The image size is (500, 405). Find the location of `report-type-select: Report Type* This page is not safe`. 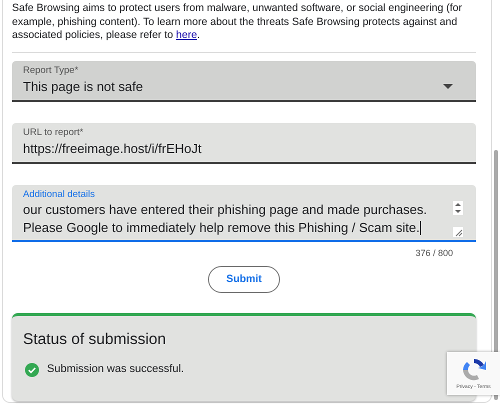

report-type-select: Report Type* This page is not safe is located at coordinates (244, 81).